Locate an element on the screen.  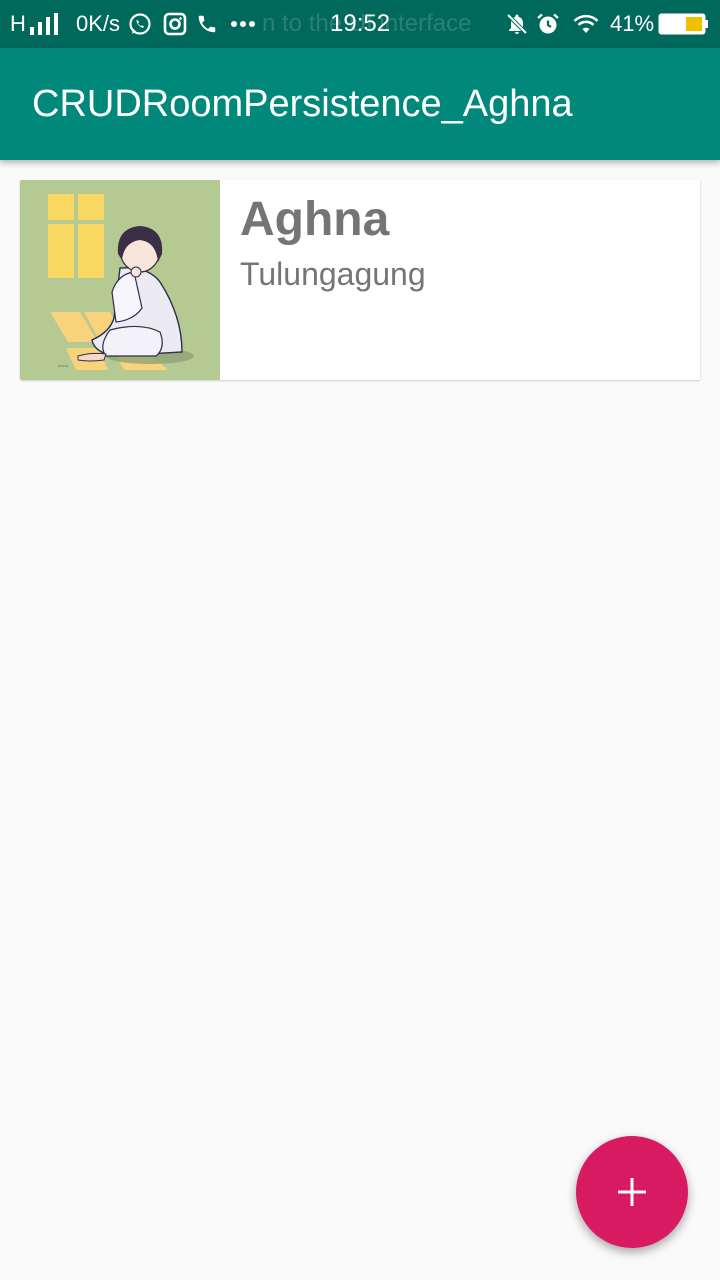
status-time: 19:52 is located at coordinates (360, 23).